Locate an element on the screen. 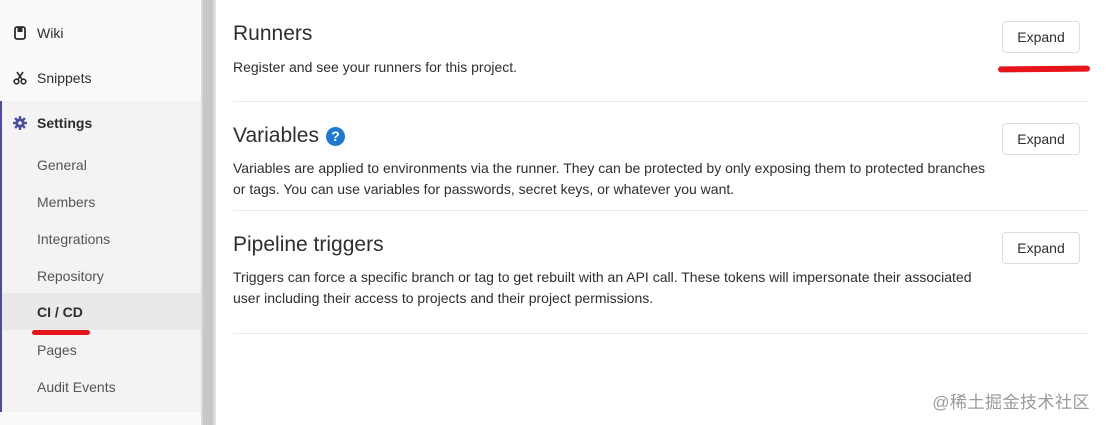  annotation-underline-expand is located at coordinates (1044, 69).